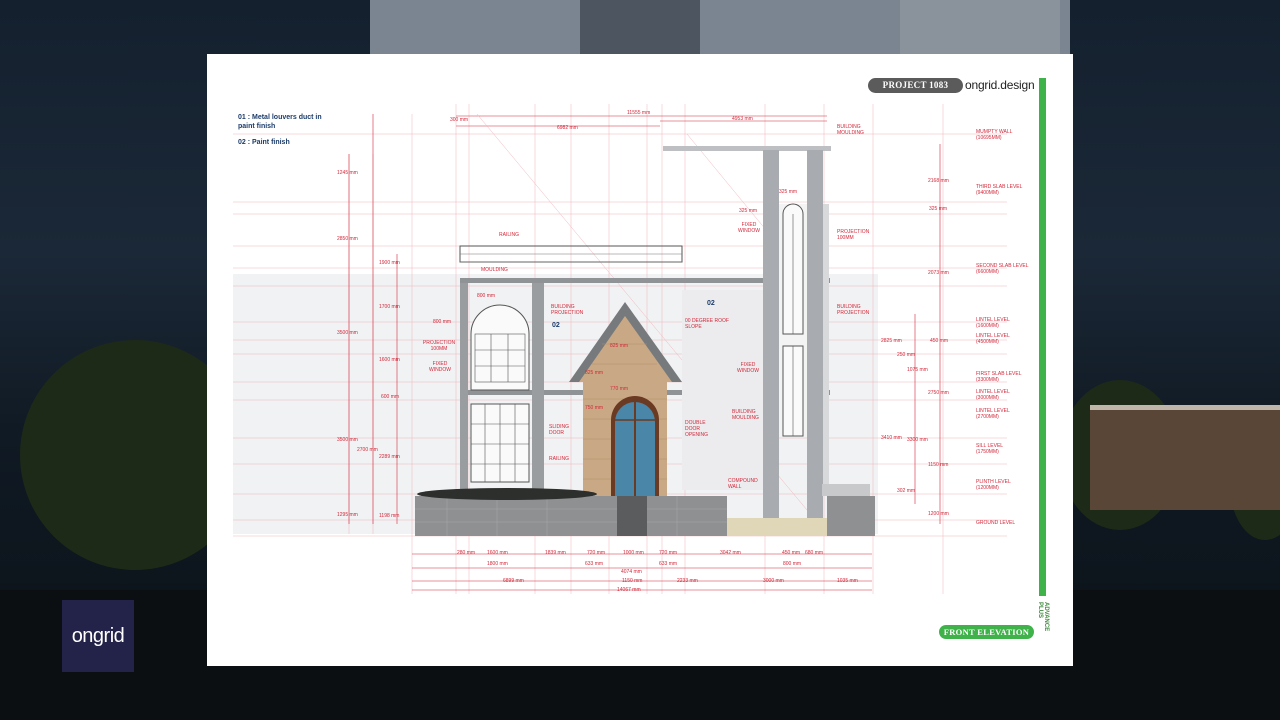  What do you see at coordinates (556, 325) in the screenshot?
I see `material-marker: 02` at bounding box center [556, 325].